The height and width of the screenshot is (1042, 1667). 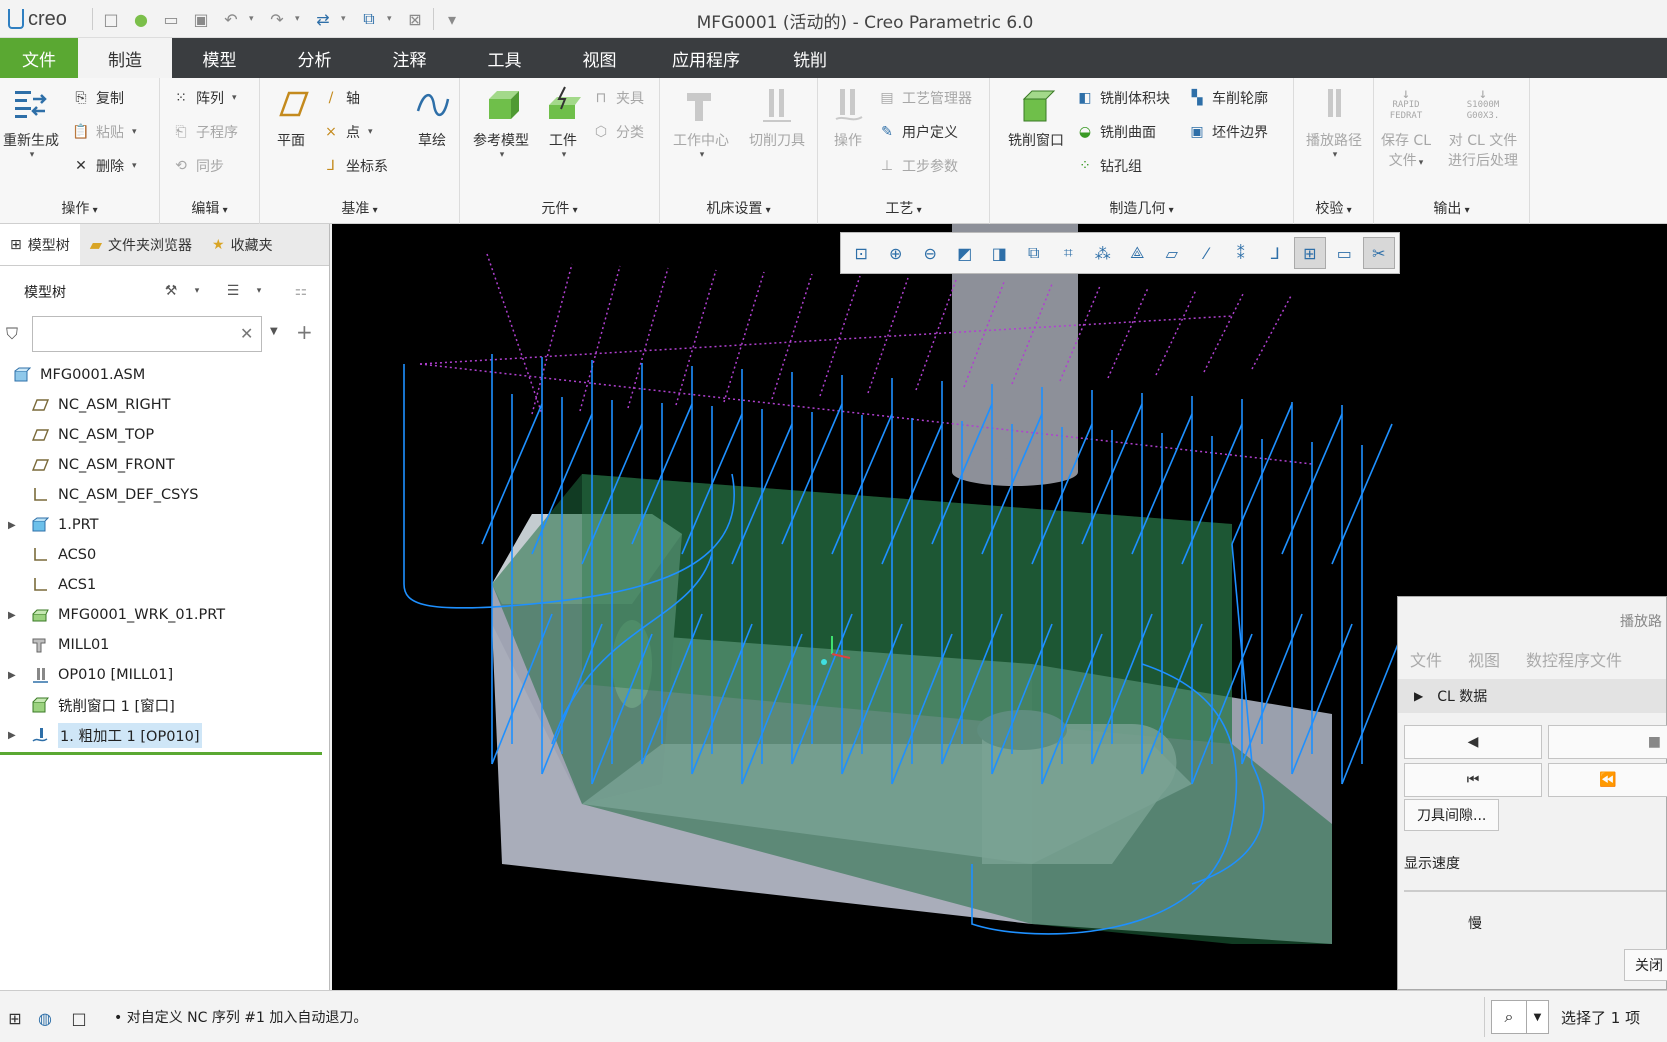 What do you see at coordinates (1172, 253) in the screenshot?
I see `plane-display-icon: ▱` at bounding box center [1172, 253].